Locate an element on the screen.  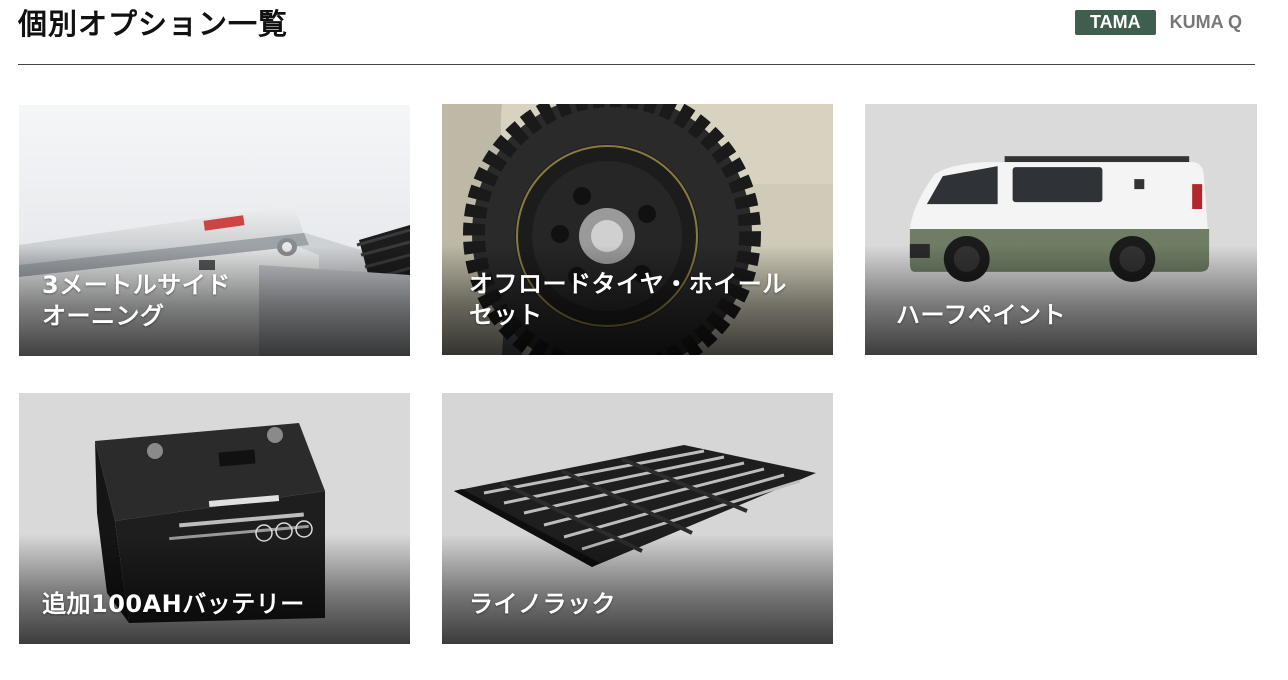
option-card-half-paint: ハーフペイント is located at coordinates (1061, 229).